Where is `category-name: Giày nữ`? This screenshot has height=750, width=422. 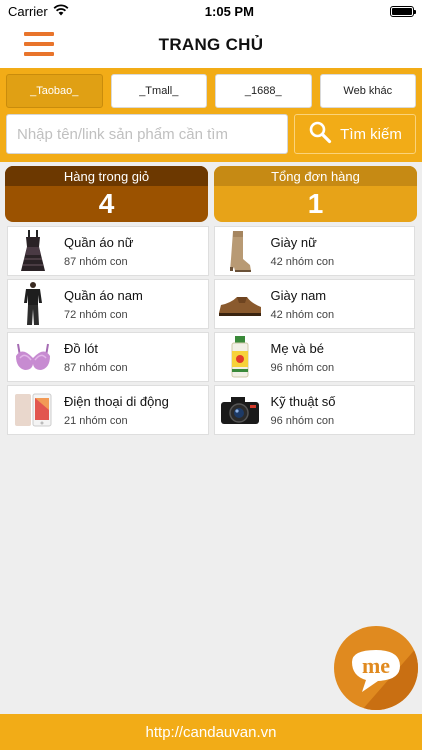
category-name: Giày nữ is located at coordinates (293, 242).